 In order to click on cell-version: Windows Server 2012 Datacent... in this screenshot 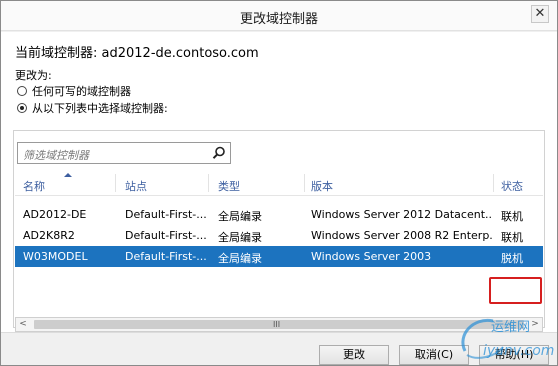, I will do `click(402, 214)`.